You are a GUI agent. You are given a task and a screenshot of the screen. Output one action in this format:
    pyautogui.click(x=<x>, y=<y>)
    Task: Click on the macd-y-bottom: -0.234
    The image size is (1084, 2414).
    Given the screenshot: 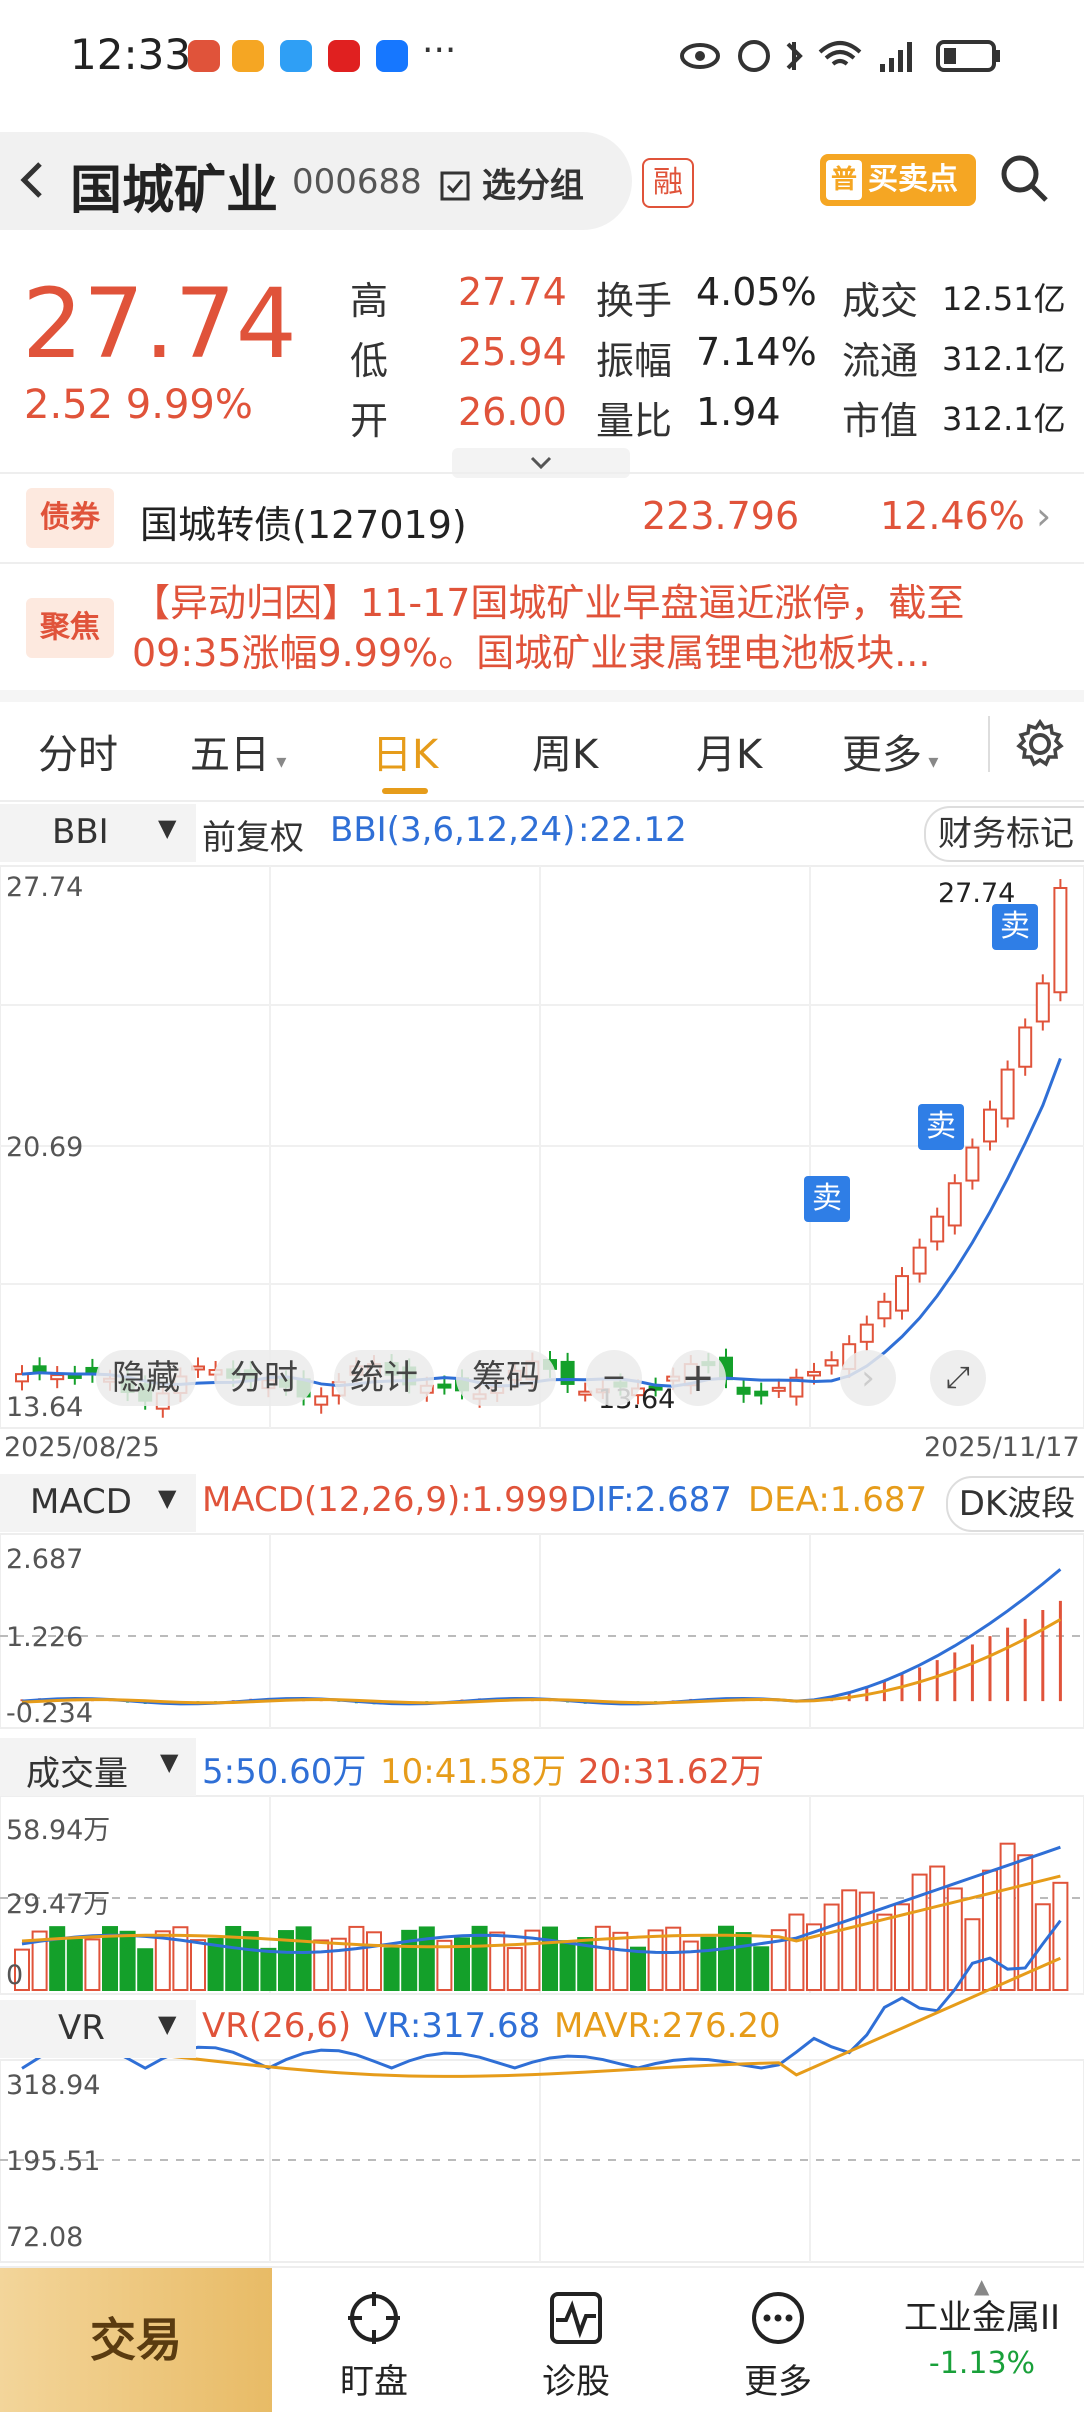 What is the action you would take?
    pyautogui.click(x=50, y=1713)
    